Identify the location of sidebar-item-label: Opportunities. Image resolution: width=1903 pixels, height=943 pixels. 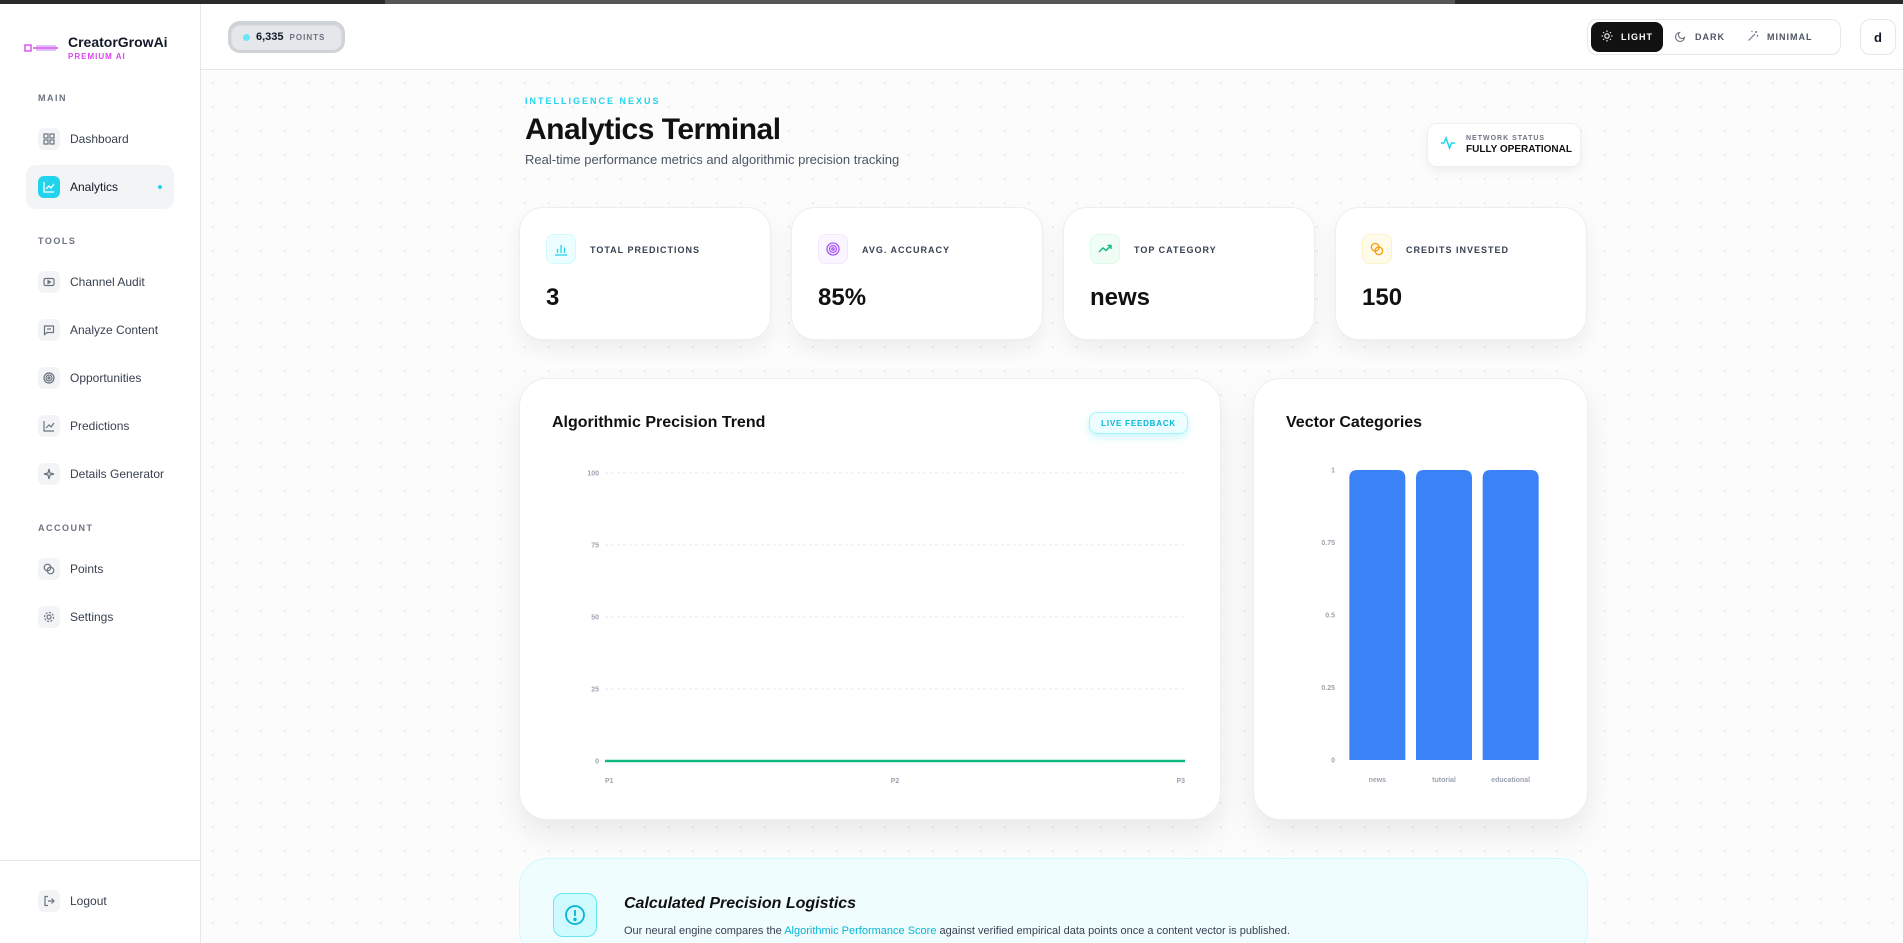
(106, 378).